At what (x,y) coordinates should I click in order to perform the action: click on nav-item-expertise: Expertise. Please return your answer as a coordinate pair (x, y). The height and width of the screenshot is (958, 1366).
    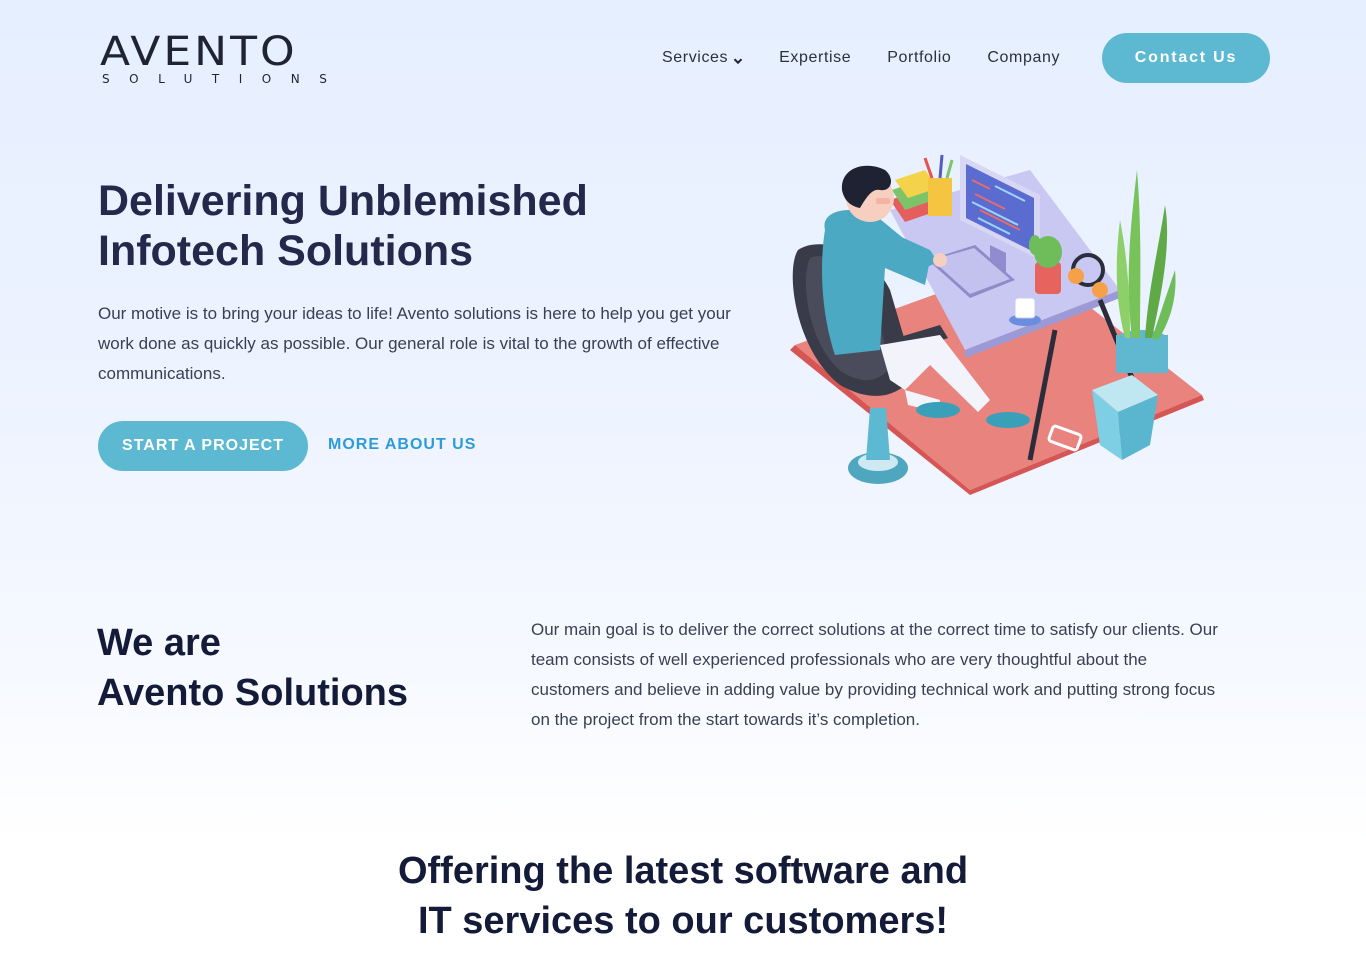
    Looking at the image, I should click on (815, 58).